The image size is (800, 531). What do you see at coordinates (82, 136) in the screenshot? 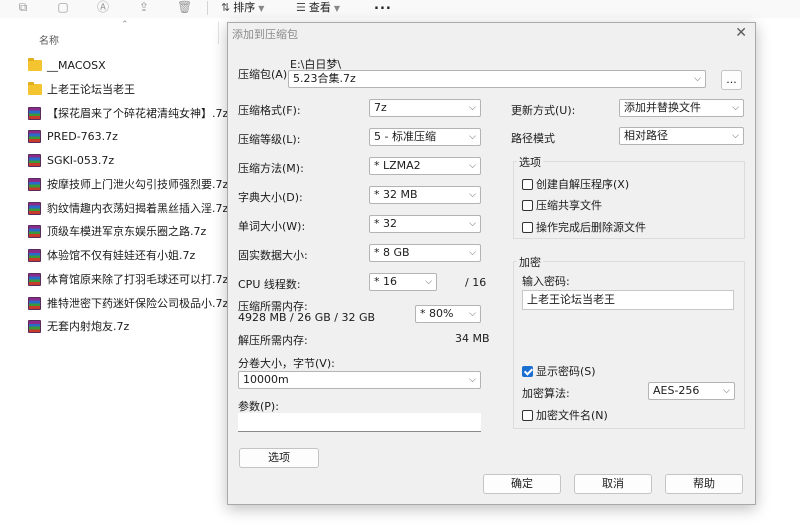
I see `file-name: PRED-763.7z` at bounding box center [82, 136].